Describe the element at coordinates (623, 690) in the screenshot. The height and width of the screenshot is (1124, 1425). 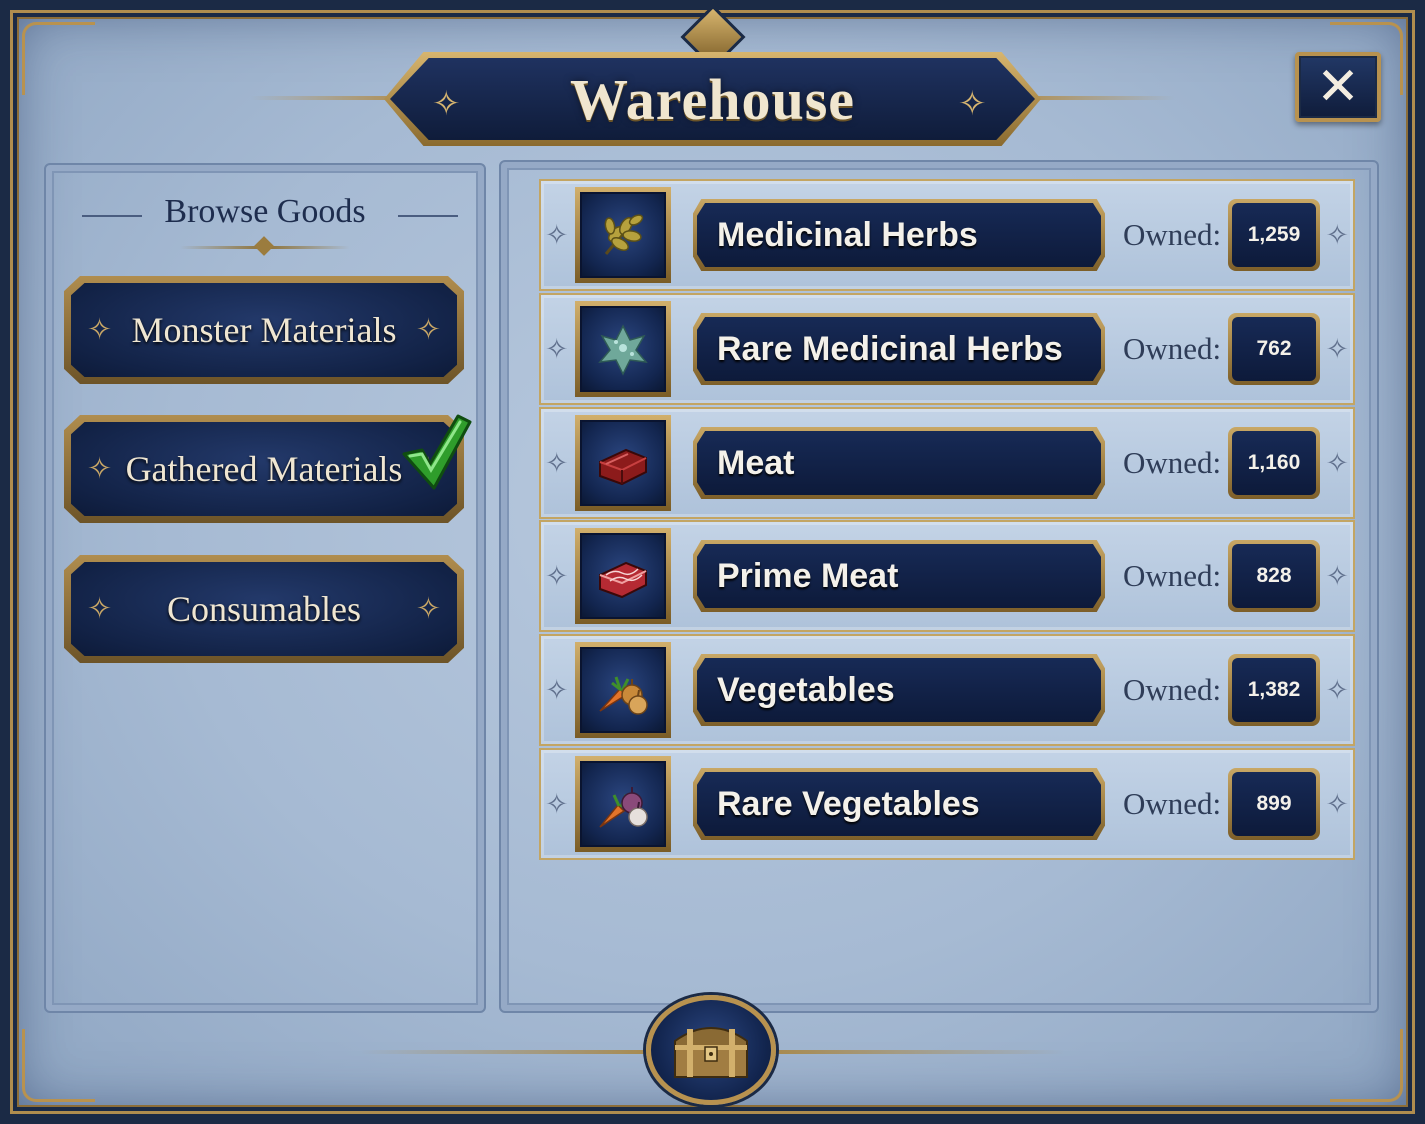
I see `vegetables-icon` at that location.